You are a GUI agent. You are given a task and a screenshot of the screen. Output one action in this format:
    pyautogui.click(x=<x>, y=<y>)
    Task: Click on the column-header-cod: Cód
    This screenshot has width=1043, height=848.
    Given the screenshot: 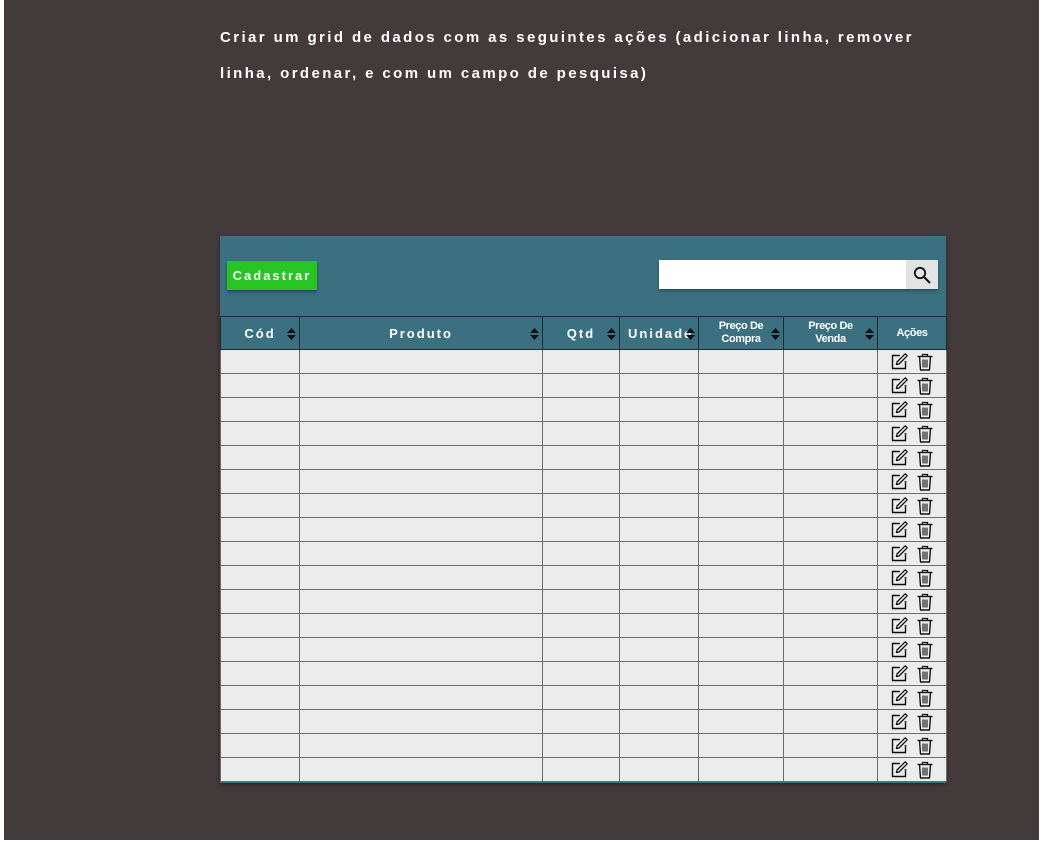 What is the action you would take?
    pyautogui.click(x=260, y=333)
    